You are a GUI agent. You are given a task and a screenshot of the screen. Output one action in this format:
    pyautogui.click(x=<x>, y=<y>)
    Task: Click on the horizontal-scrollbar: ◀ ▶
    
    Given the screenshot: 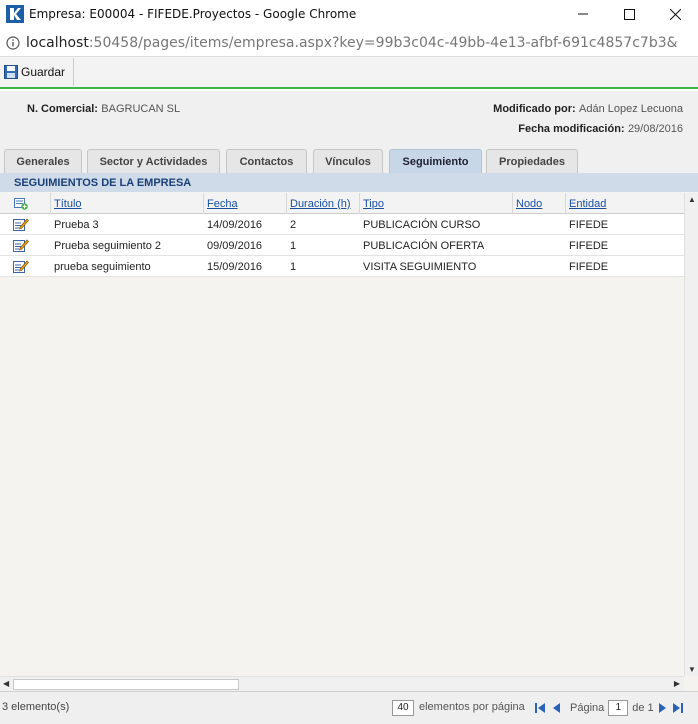 What is the action you would take?
    pyautogui.click(x=342, y=683)
    